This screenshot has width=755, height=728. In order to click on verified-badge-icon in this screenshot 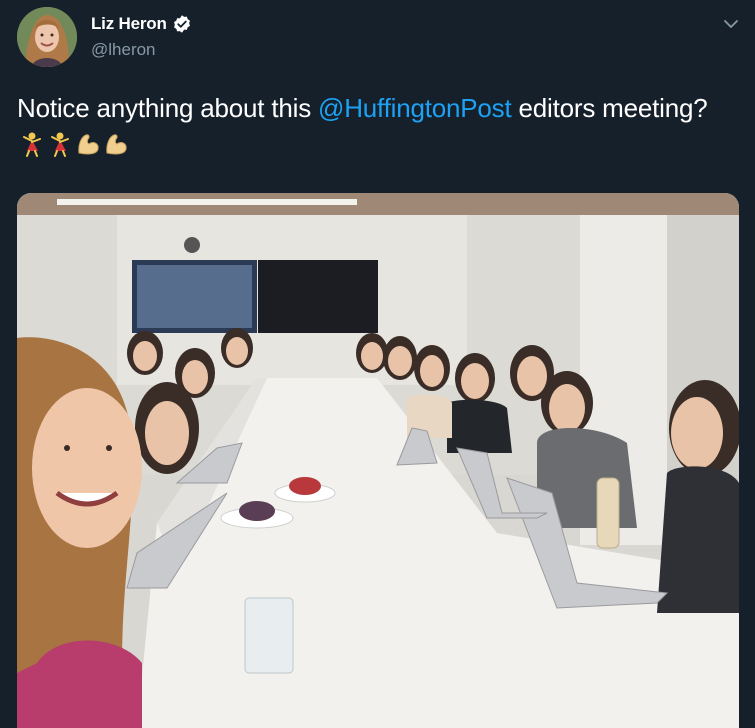, I will do `click(182, 24)`.